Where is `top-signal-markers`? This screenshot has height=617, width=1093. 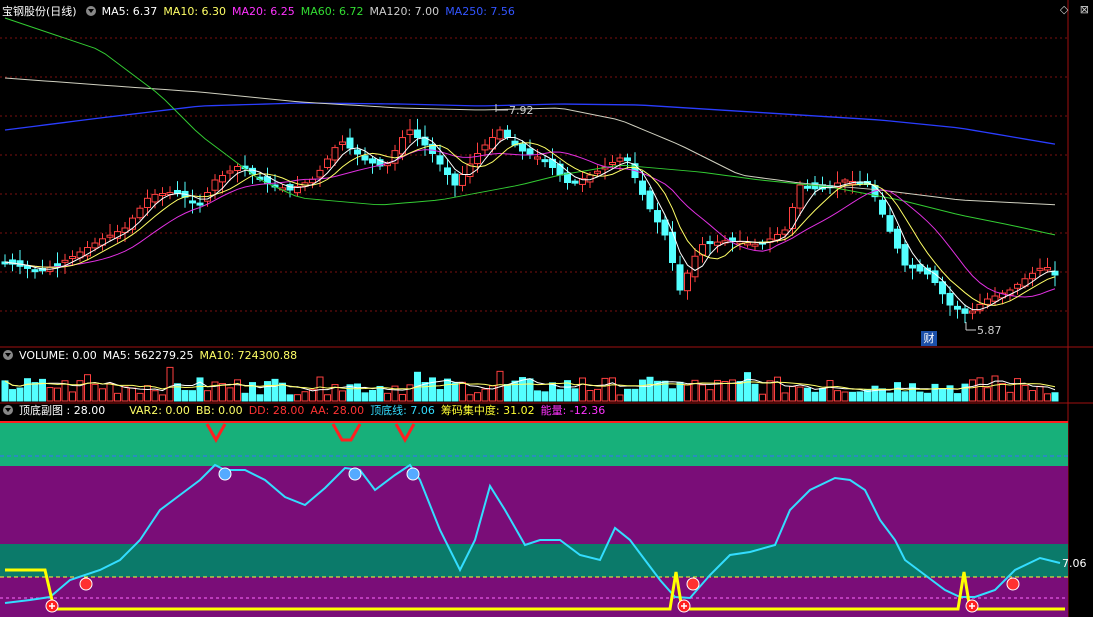
top-signal-markers is located at coordinates (310, 433).